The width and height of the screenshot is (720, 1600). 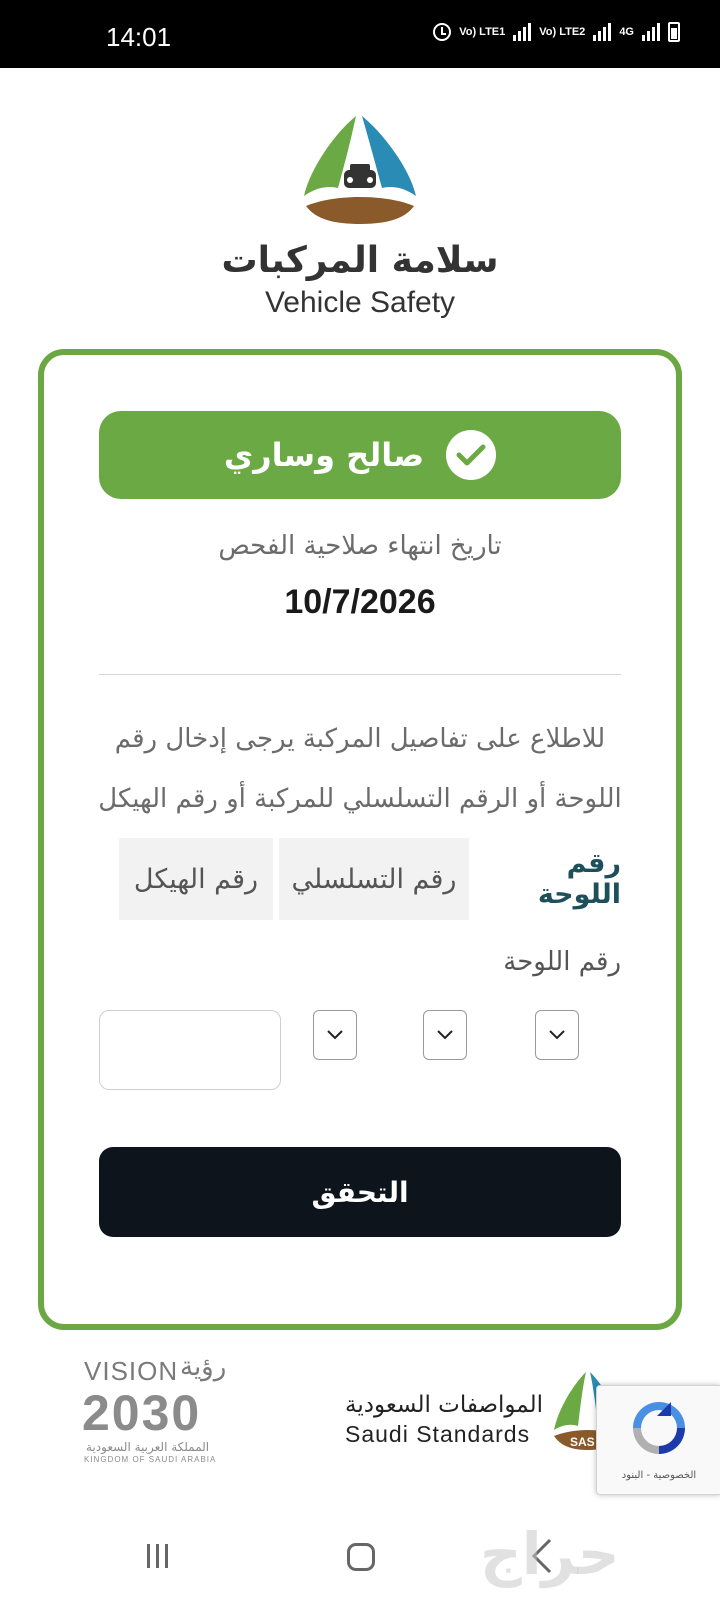 What do you see at coordinates (196, 879) in the screenshot?
I see `tab-chassis-number: رقم الهيكل` at bounding box center [196, 879].